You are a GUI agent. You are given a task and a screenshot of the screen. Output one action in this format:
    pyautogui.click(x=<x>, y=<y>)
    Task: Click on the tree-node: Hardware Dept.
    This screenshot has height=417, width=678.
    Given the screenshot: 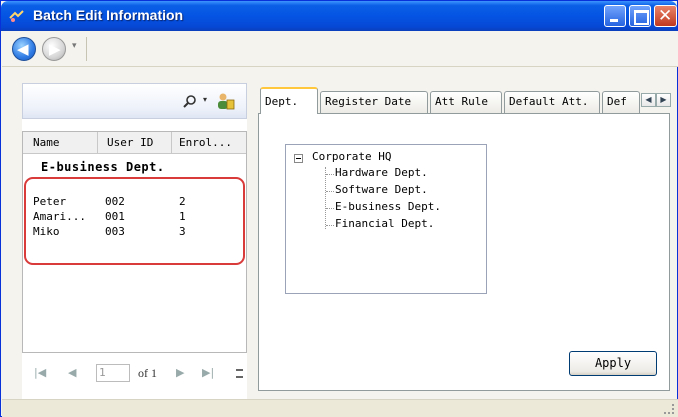 What is the action you would take?
    pyautogui.click(x=377, y=172)
    